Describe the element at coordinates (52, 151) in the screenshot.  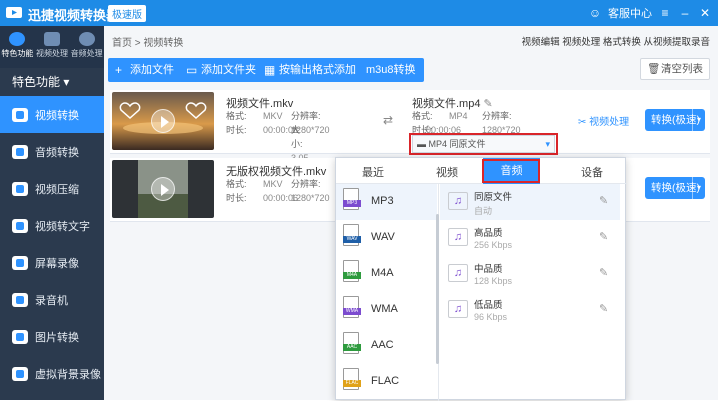
I see `sidebar-item-audio-convert: 音频转换` at that location.